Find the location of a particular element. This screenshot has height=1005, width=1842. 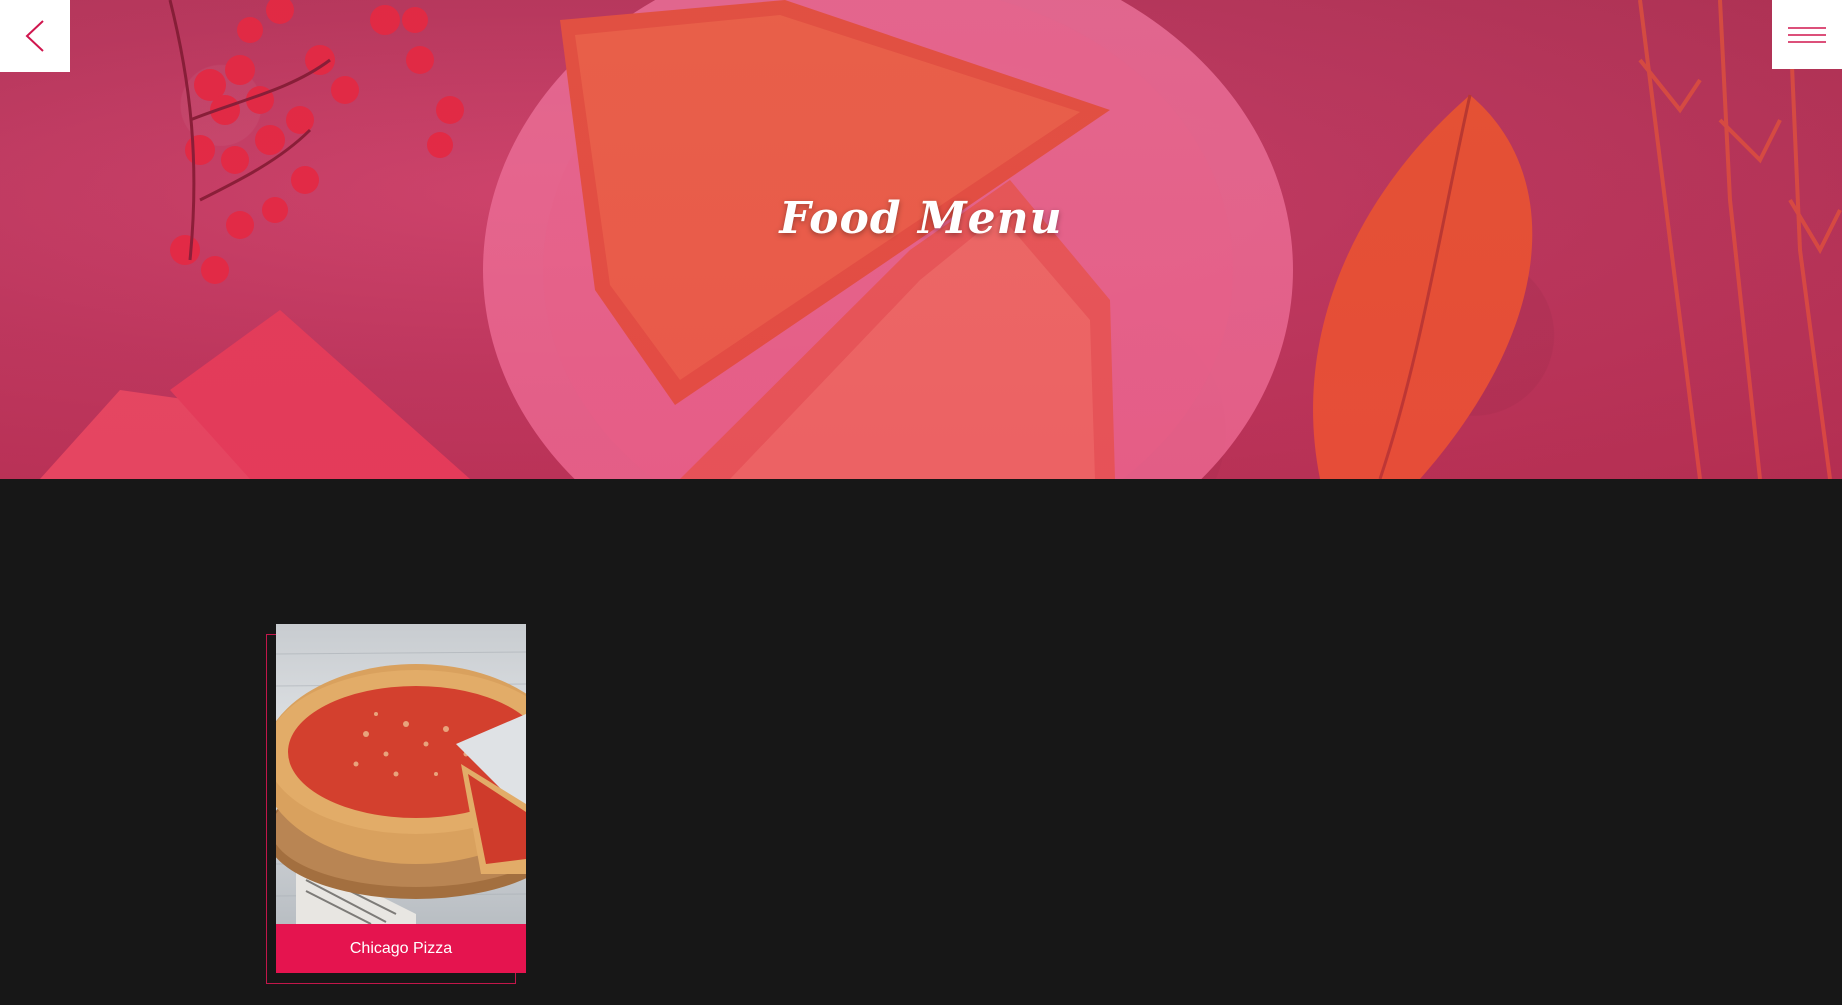

chevron-left-icon is located at coordinates (34, 36).